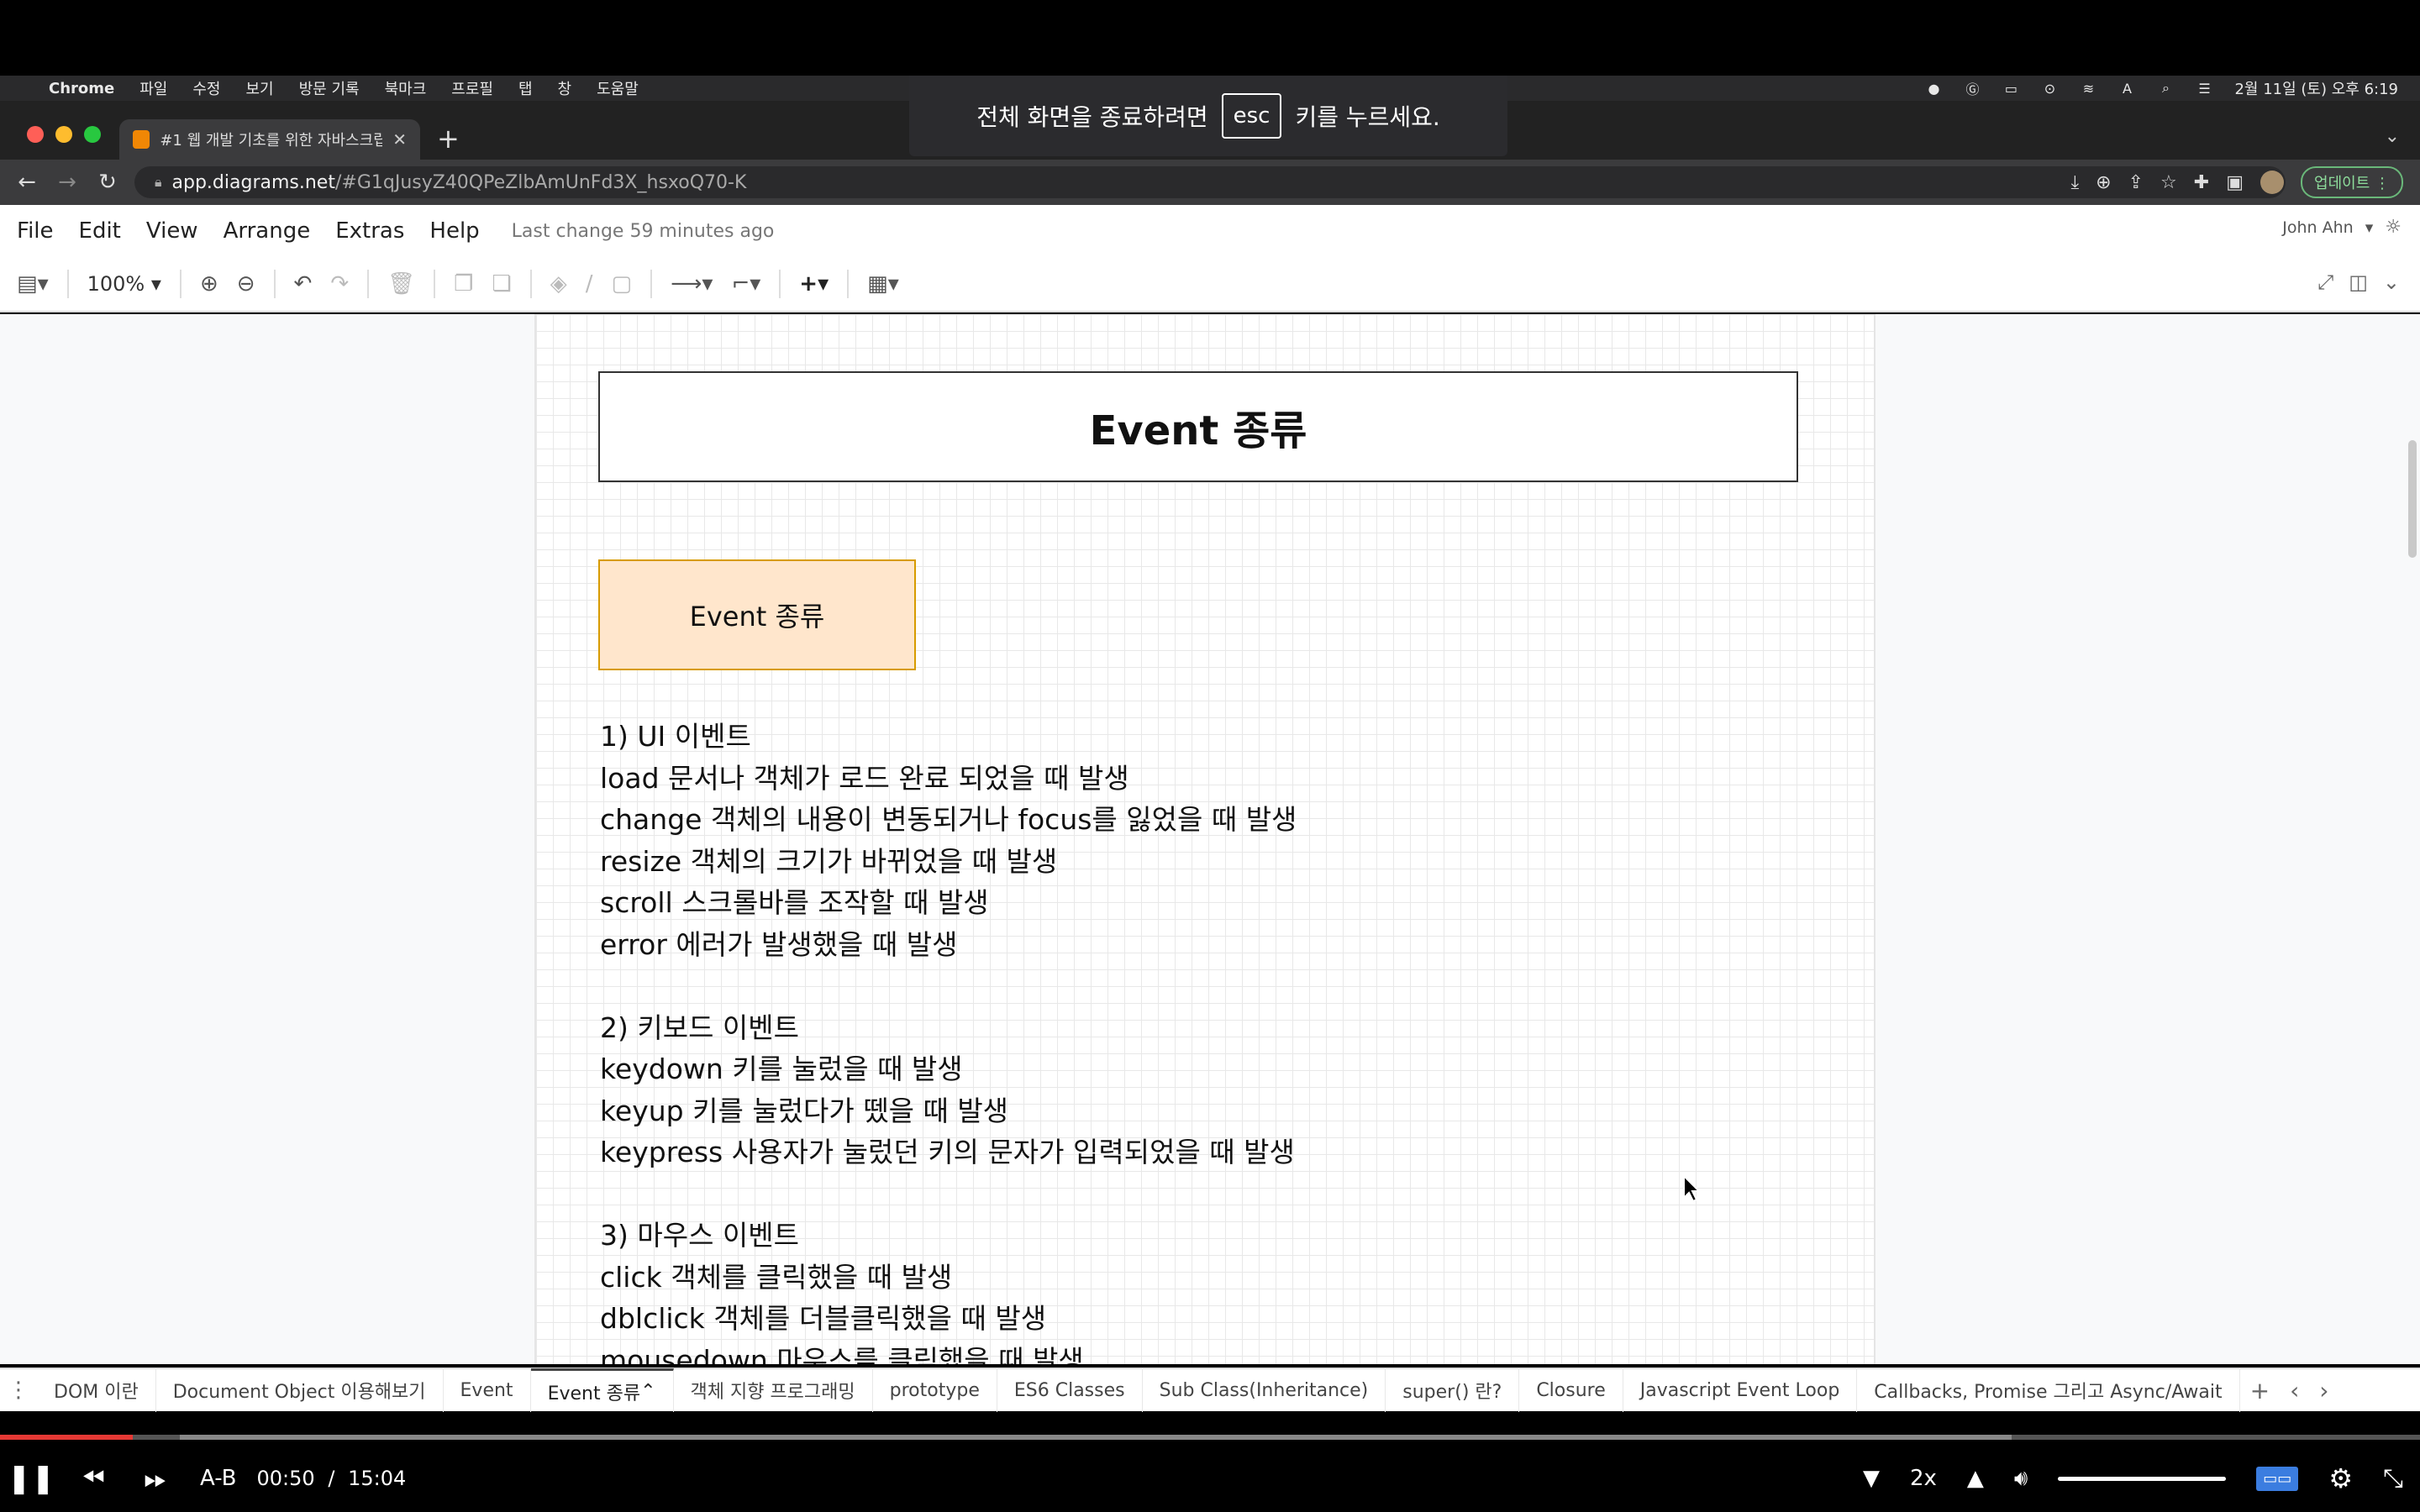 This screenshot has width=2420, height=1512. What do you see at coordinates (369, 231) in the screenshot?
I see `menu-extras: Extras` at bounding box center [369, 231].